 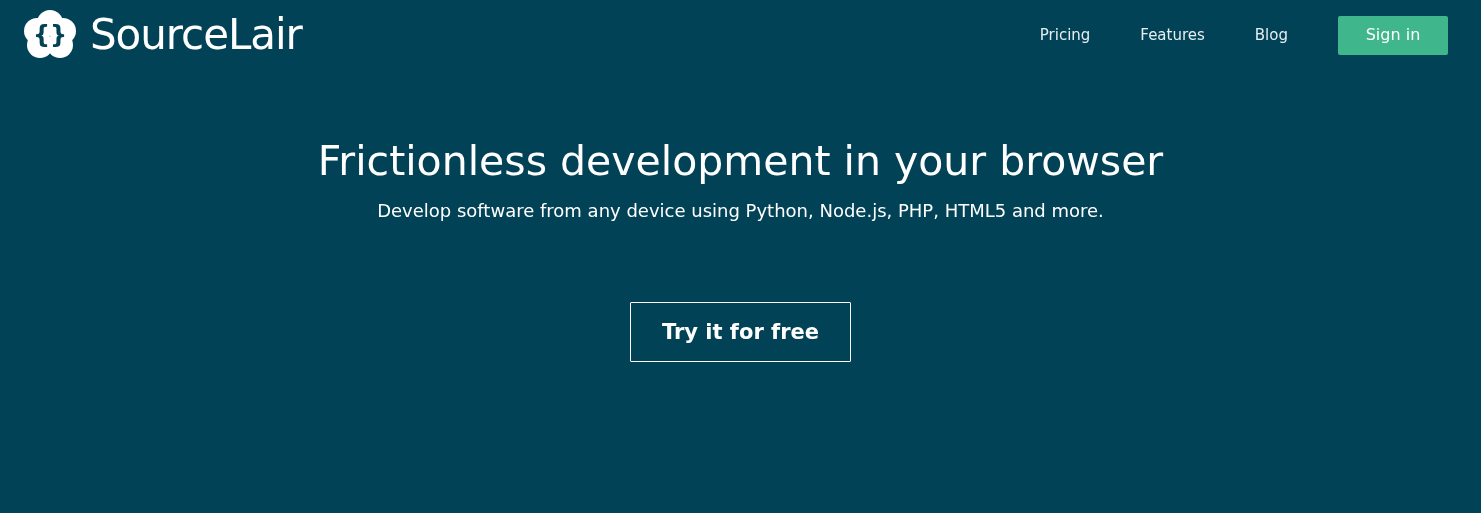 I want to click on hero-subtitle: Develop software from any device using Python, Node.js, PHP, HTML5 and more., so click(x=740, y=211).